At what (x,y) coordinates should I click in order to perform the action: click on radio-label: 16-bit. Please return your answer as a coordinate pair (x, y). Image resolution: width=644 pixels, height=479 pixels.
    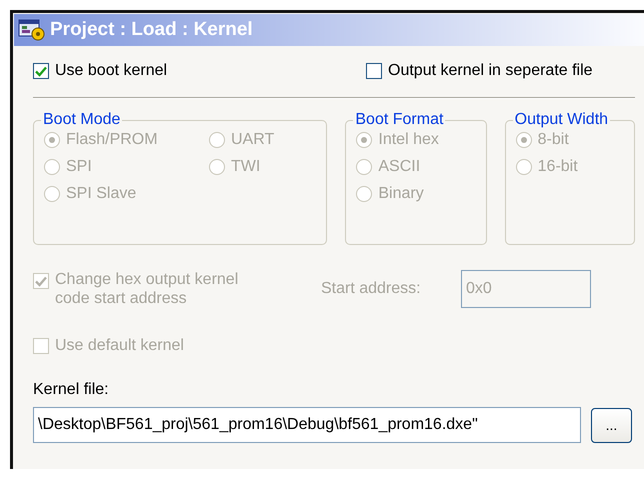
    Looking at the image, I should click on (558, 167).